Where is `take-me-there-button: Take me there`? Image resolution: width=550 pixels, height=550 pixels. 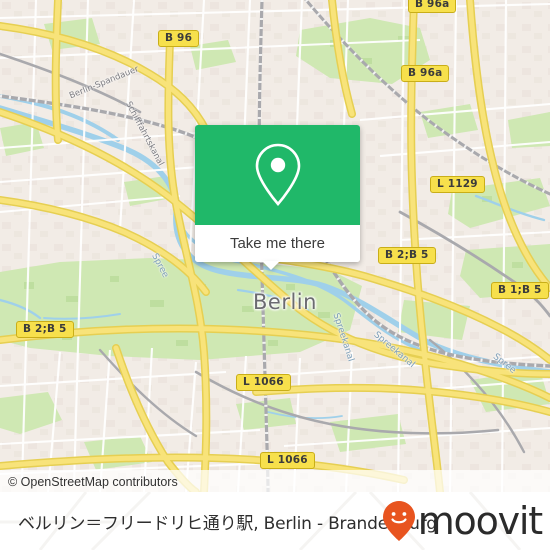 take-me-there-button: Take me there is located at coordinates (277, 243).